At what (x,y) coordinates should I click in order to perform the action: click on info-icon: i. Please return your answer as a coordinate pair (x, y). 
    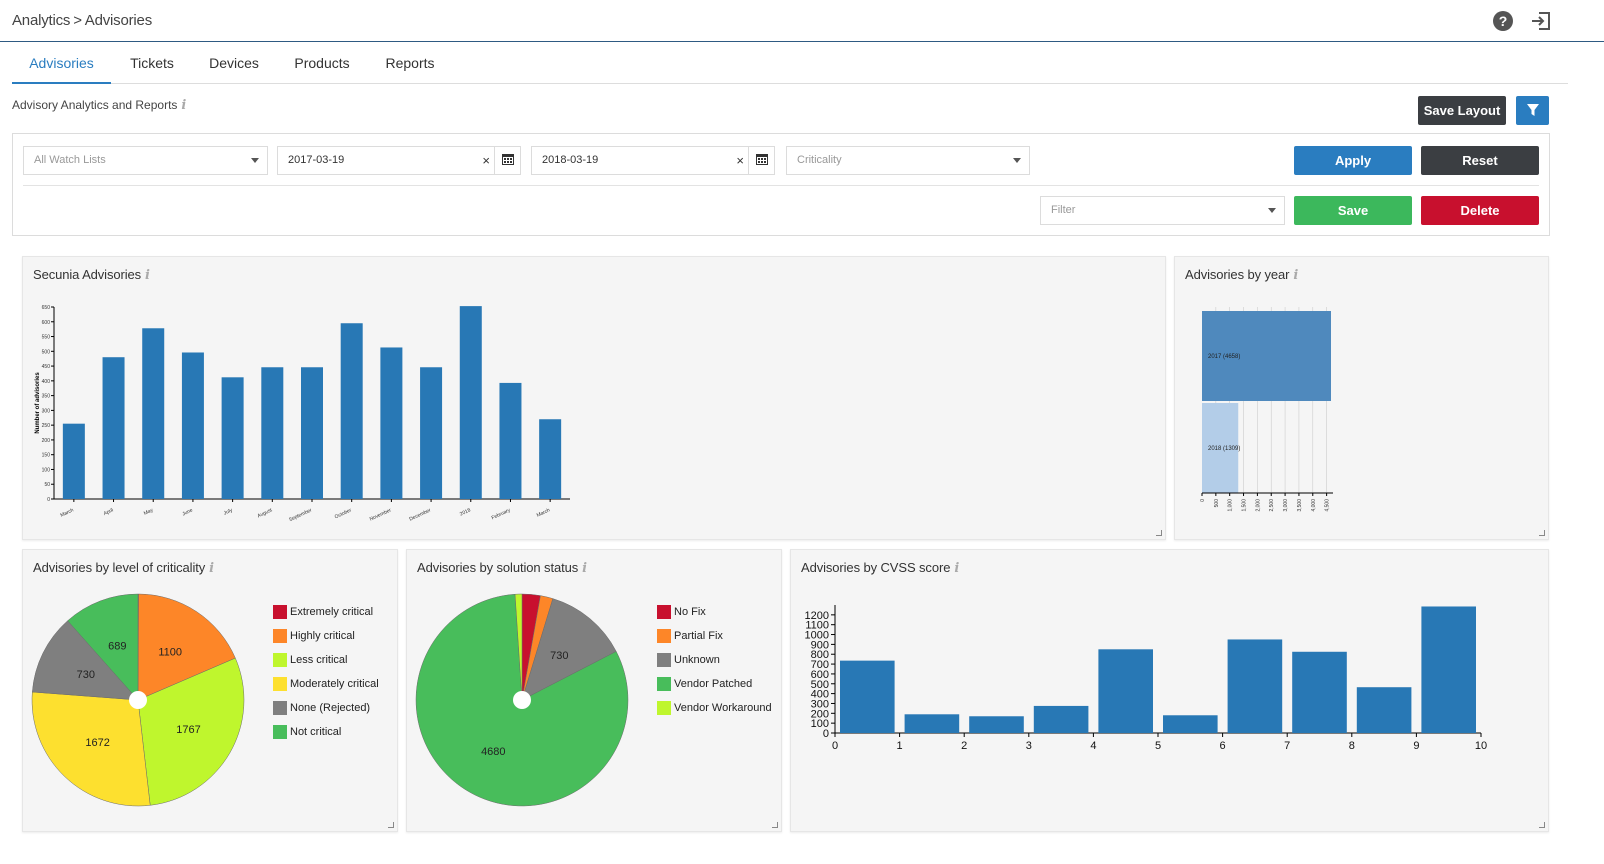
    Looking at the image, I should click on (183, 105).